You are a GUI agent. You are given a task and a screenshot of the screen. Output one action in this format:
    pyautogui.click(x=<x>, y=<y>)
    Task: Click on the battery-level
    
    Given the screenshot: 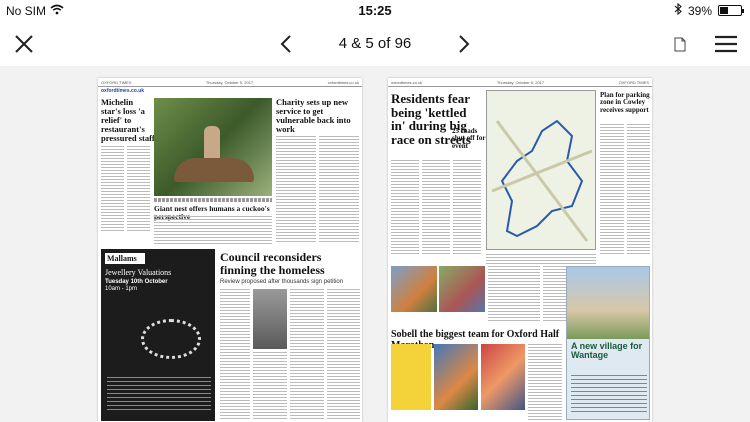 What is the action you would take?
    pyautogui.click(x=724, y=10)
    